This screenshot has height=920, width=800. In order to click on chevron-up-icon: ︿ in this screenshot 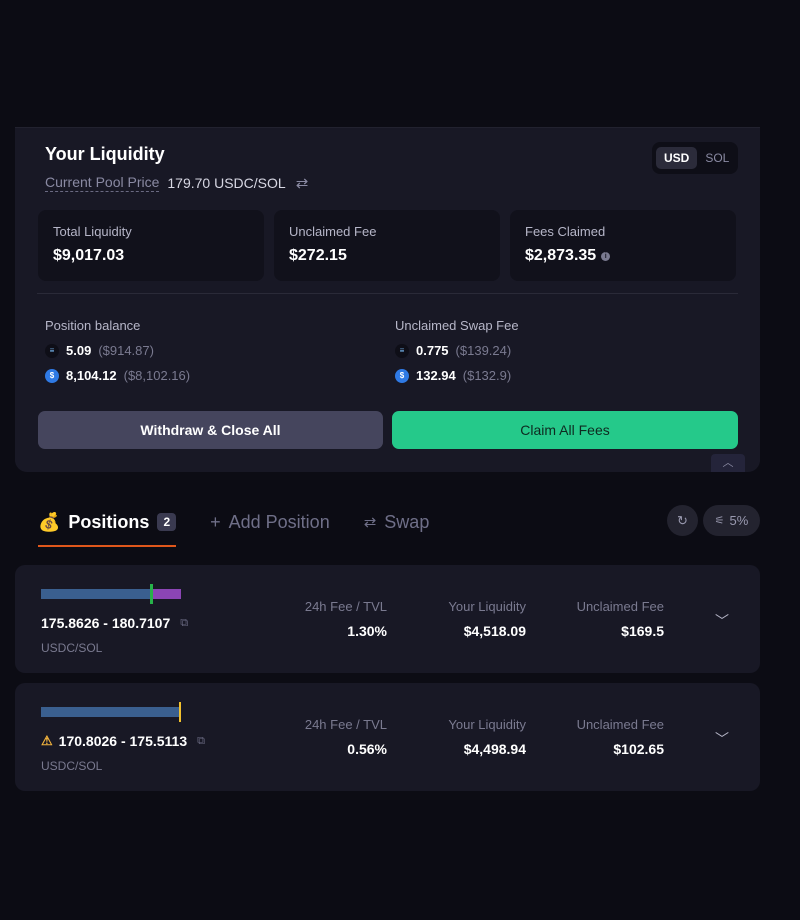, I will do `click(728, 463)`.